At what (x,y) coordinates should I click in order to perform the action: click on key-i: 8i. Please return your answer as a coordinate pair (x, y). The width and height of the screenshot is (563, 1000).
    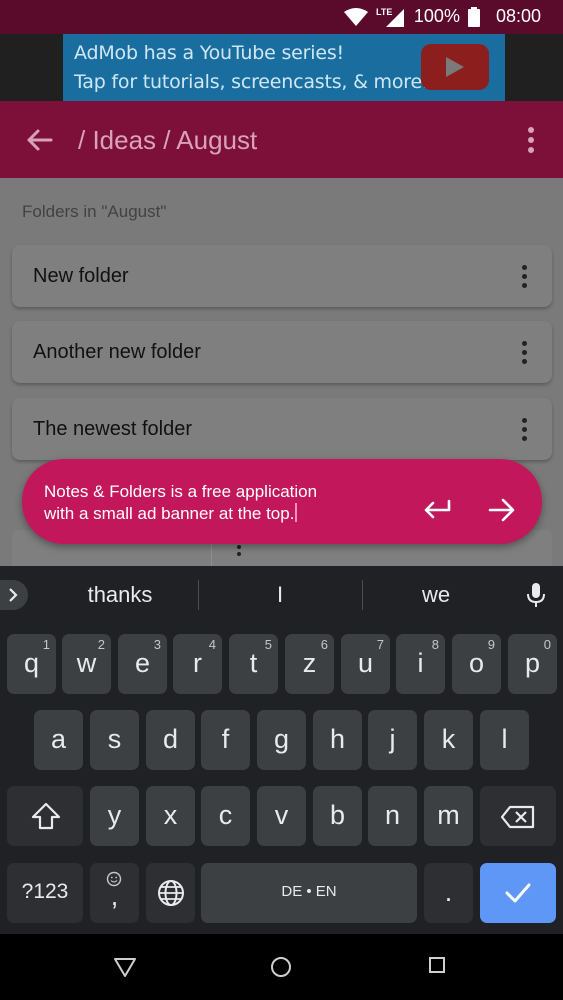
    Looking at the image, I should click on (420, 664).